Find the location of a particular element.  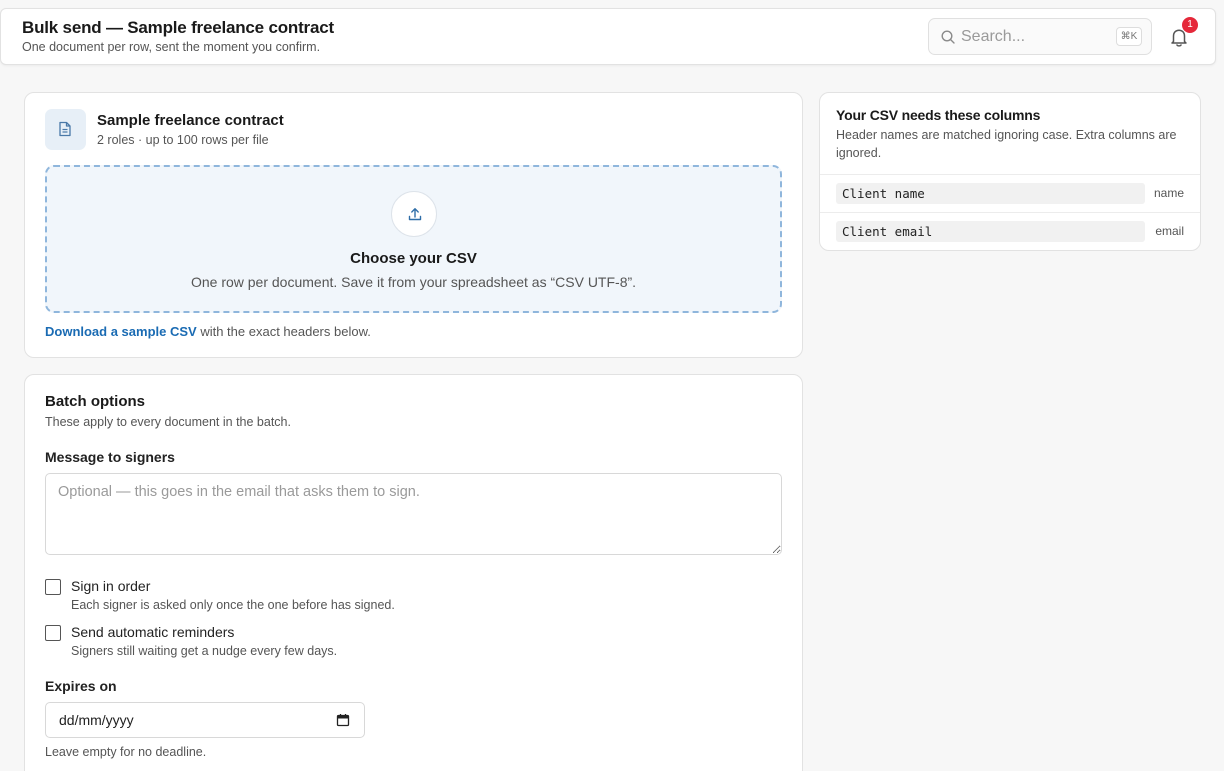

sign-in-order-checkbox is located at coordinates (53, 587).